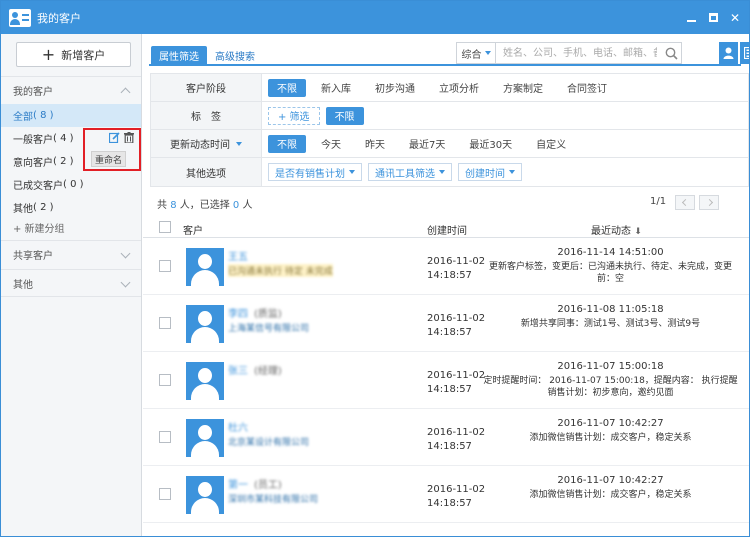 The image size is (750, 537). What do you see at coordinates (447, 229) in the screenshot?
I see `header-created: 创建时间` at bounding box center [447, 229].